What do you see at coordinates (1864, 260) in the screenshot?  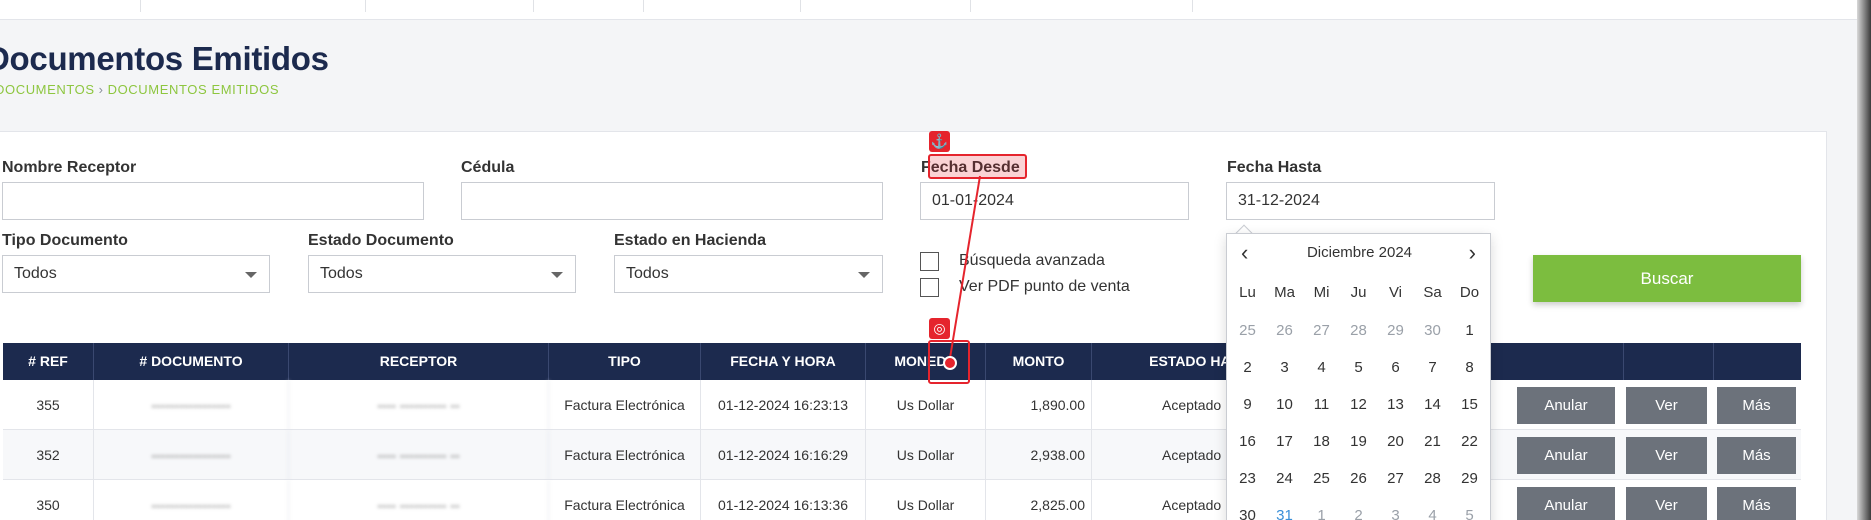 I see `window-edge` at bounding box center [1864, 260].